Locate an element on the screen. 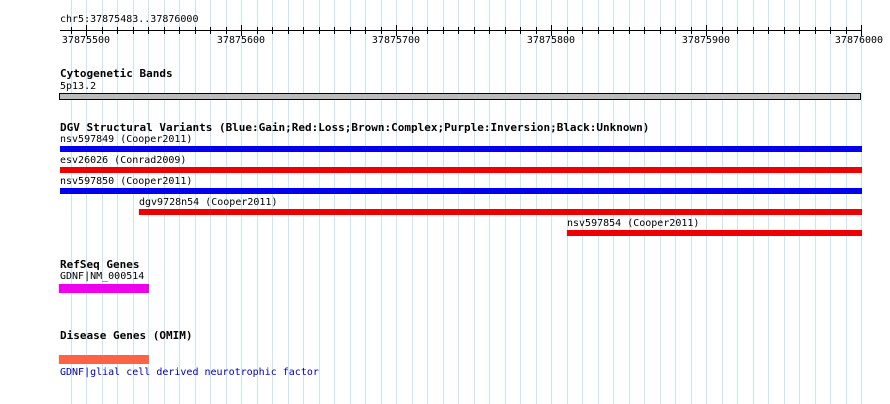 This screenshot has height=404, width=890. ruler-line is located at coordinates (460, 30).